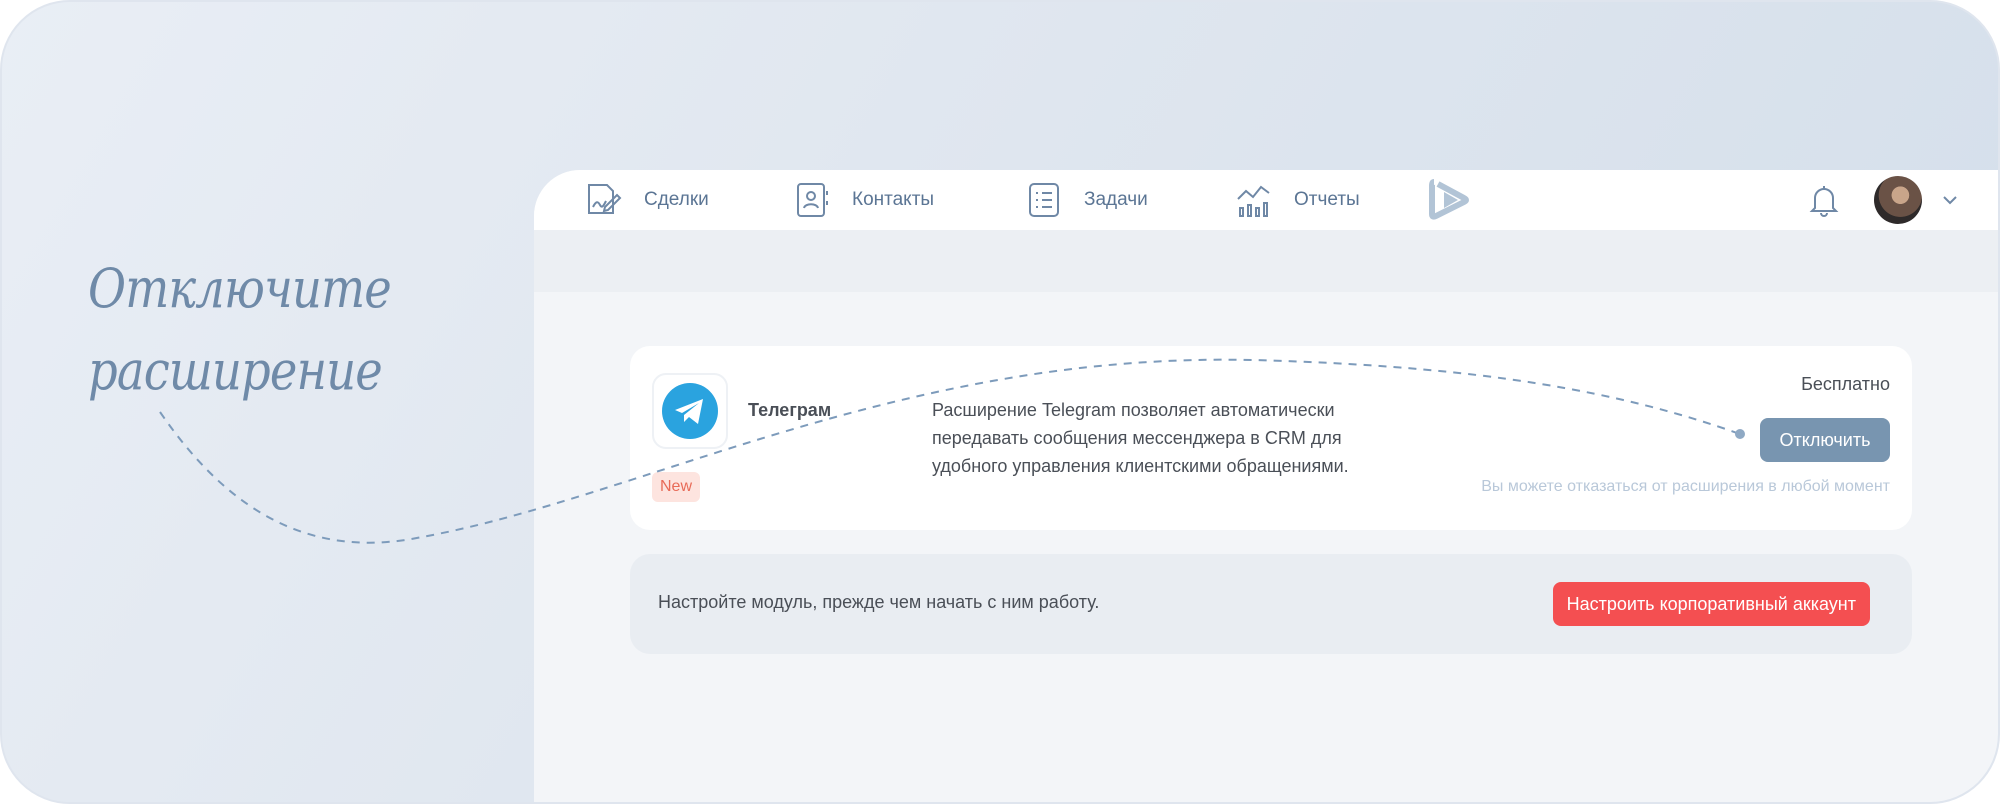 The height and width of the screenshot is (804, 2000). What do you see at coordinates (1327, 199) in the screenshot?
I see `nav-item-label: Отчеты` at bounding box center [1327, 199].